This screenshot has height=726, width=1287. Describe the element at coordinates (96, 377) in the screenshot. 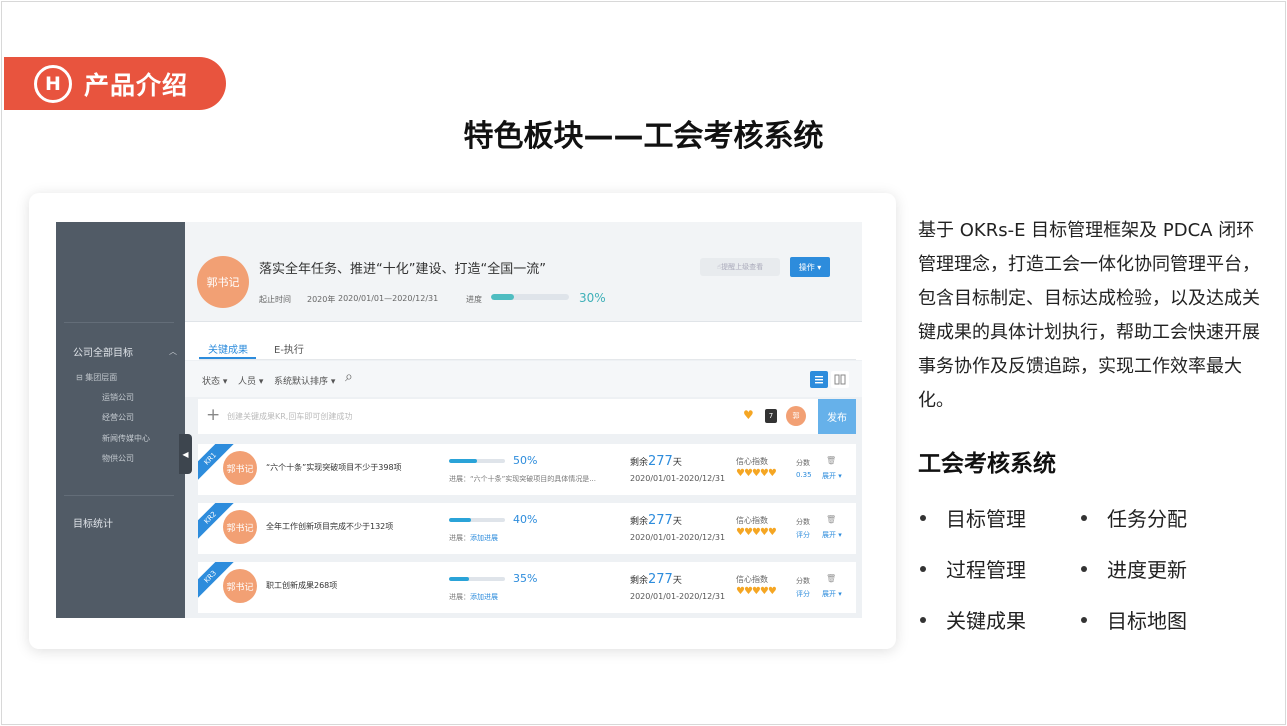

I see `sidebar-item-group: ⊟ 集团层面` at that location.